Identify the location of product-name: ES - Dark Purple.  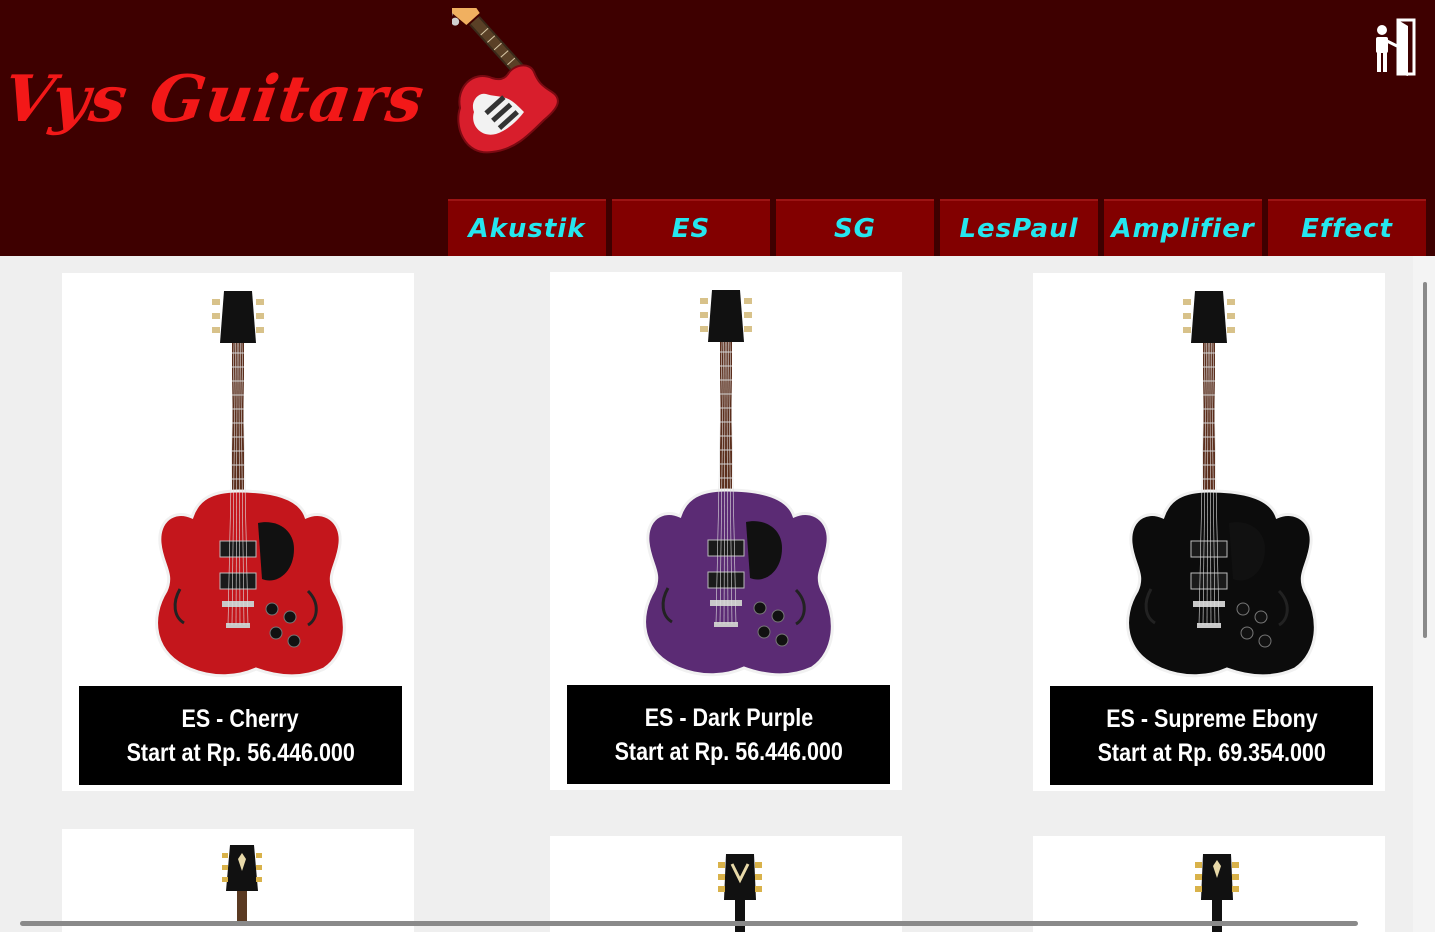
(728, 717).